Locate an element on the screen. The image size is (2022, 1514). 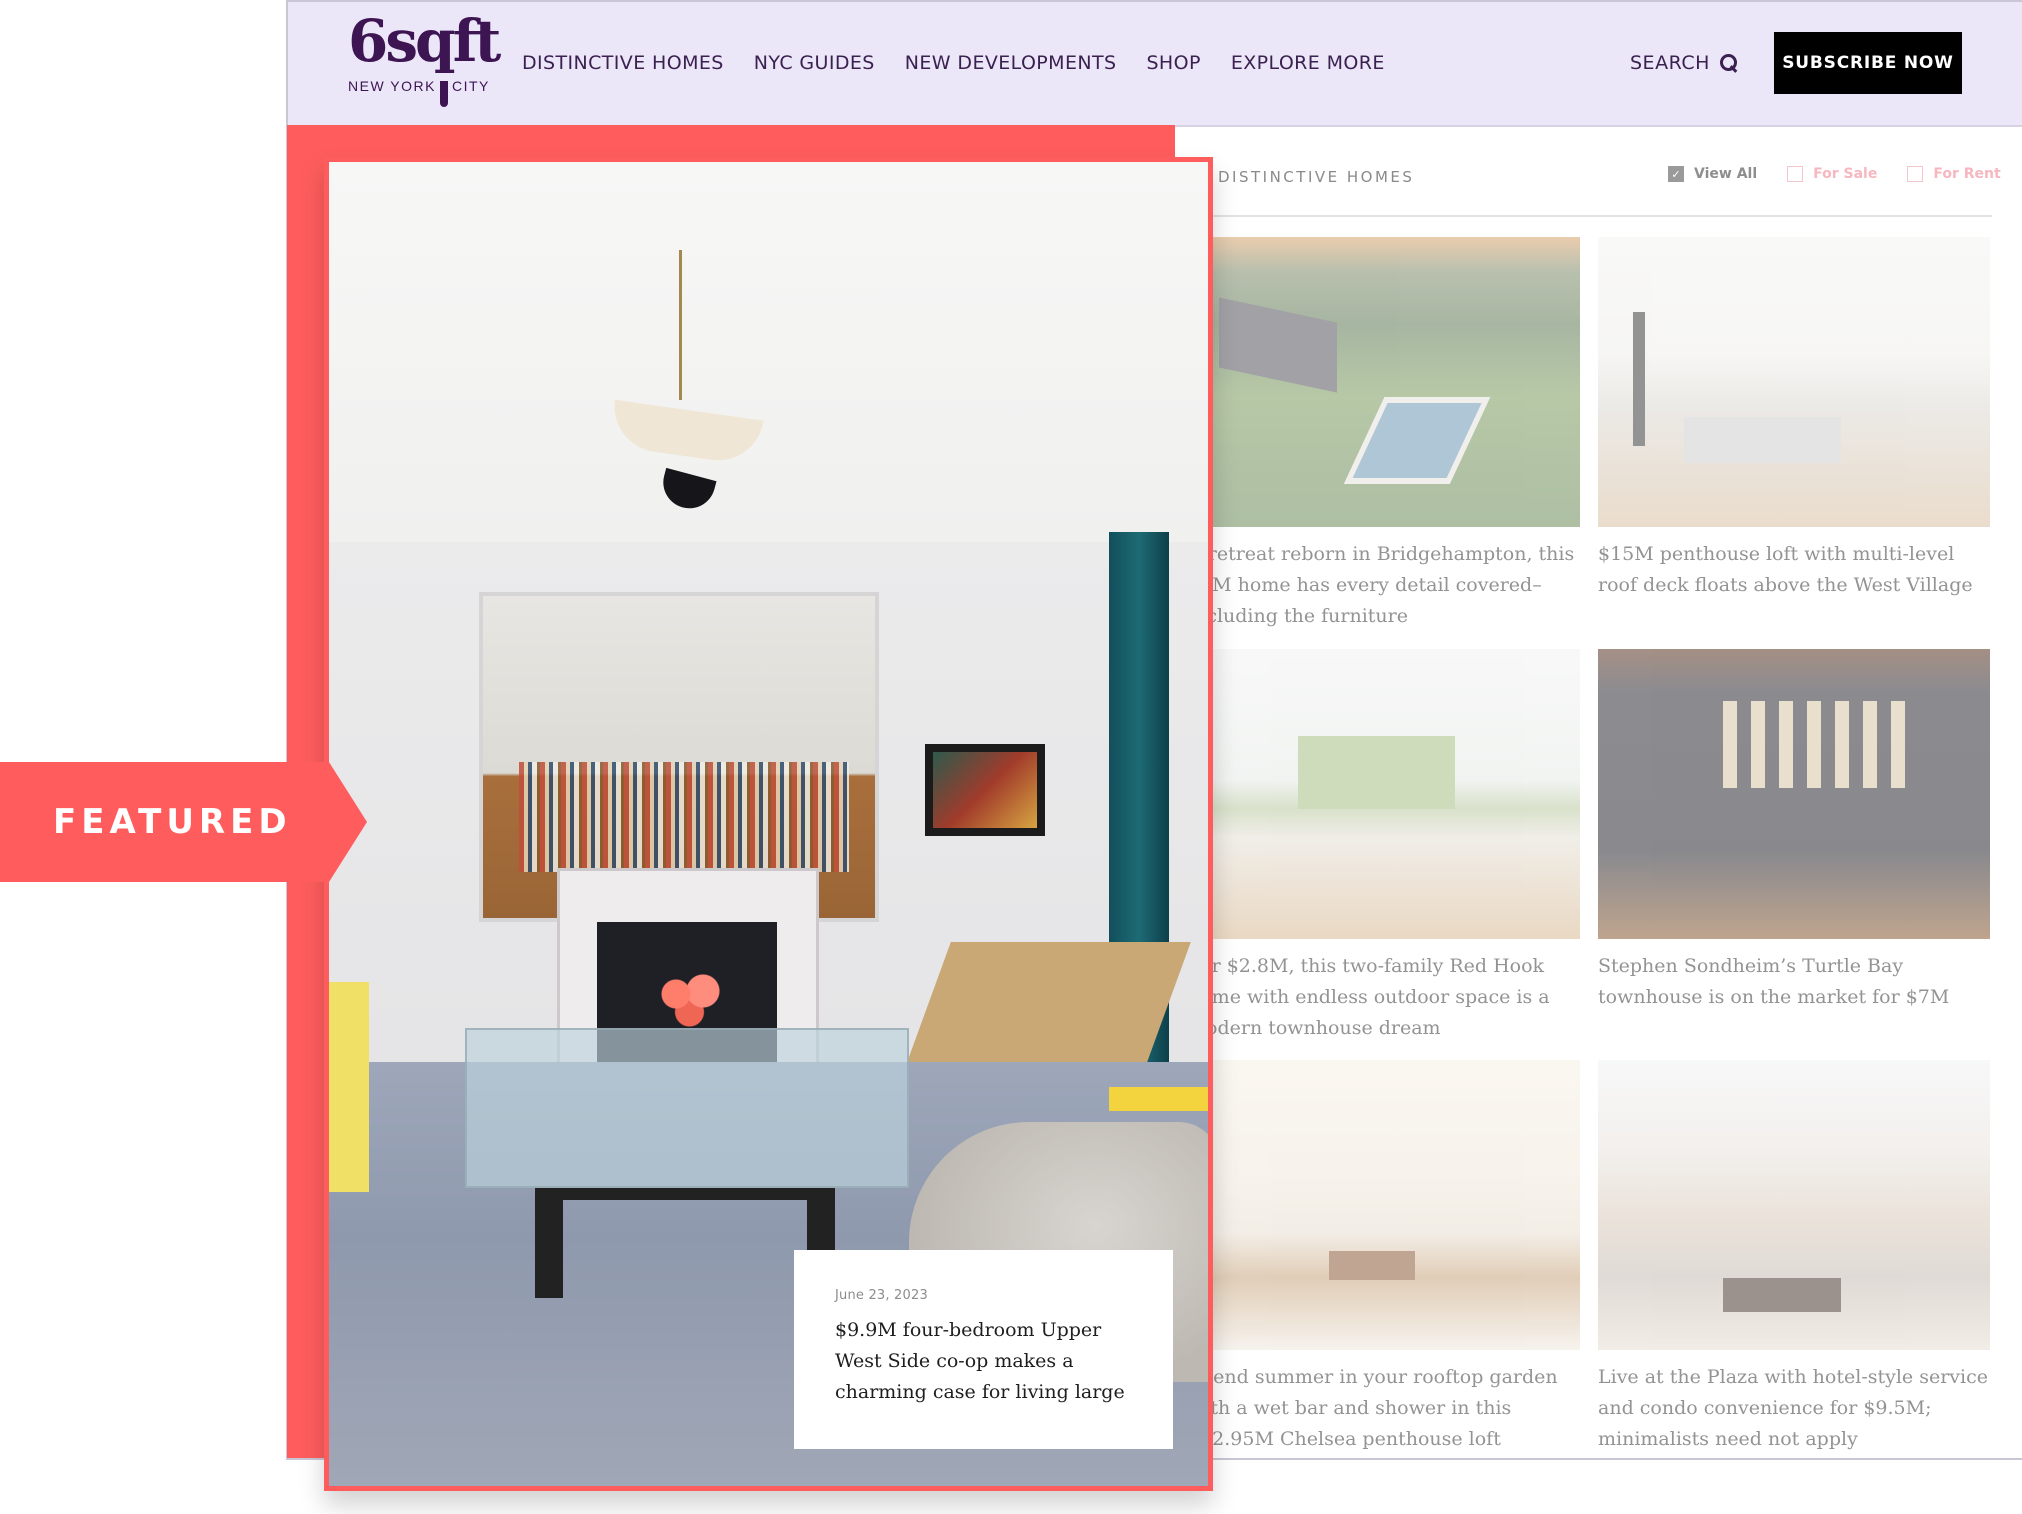
scene-pendant-rod is located at coordinates (680, 325).